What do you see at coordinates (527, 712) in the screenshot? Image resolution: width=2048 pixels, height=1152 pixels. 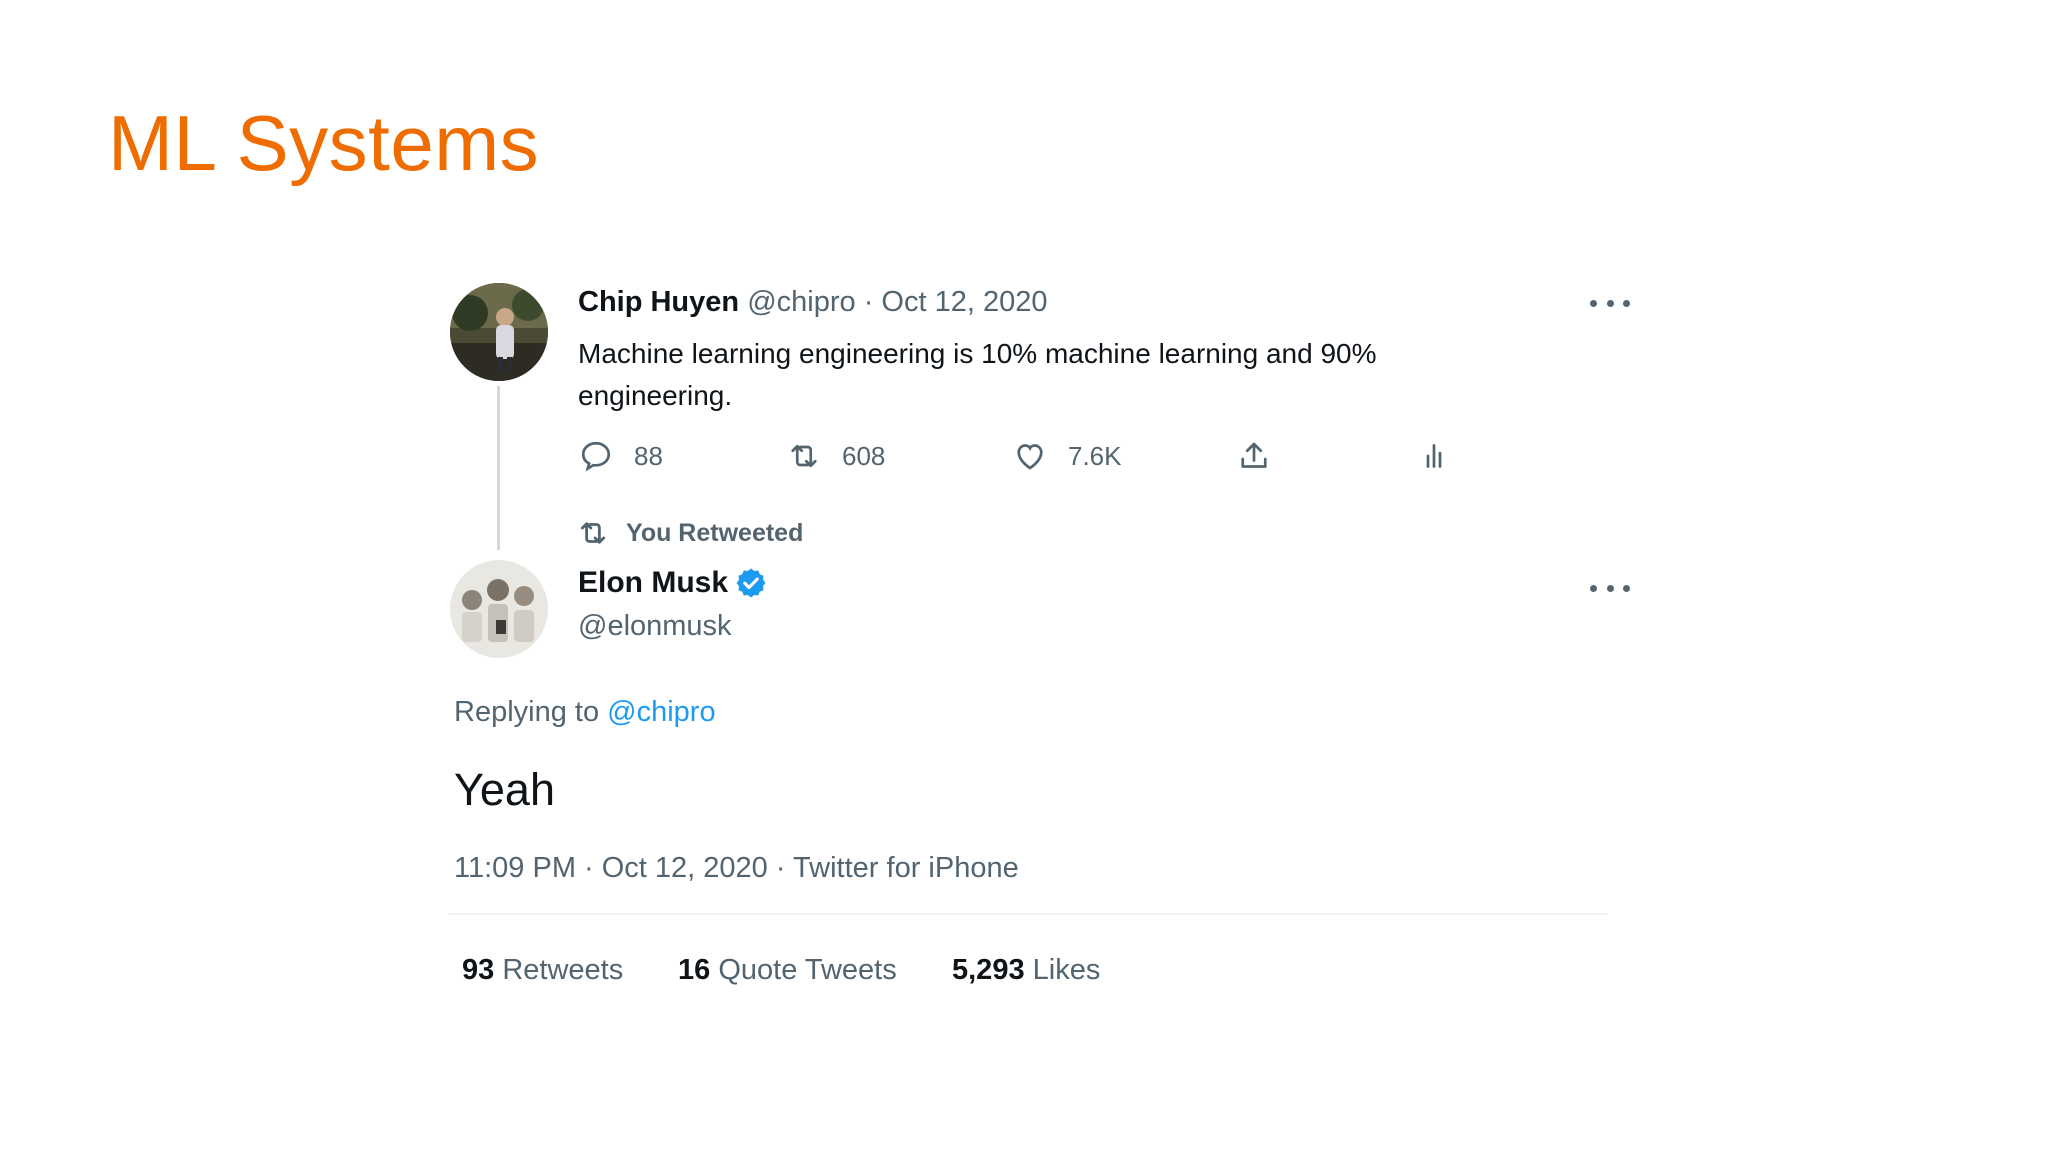 I see `replying-prefix: Replying to` at bounding box center [527, 712].